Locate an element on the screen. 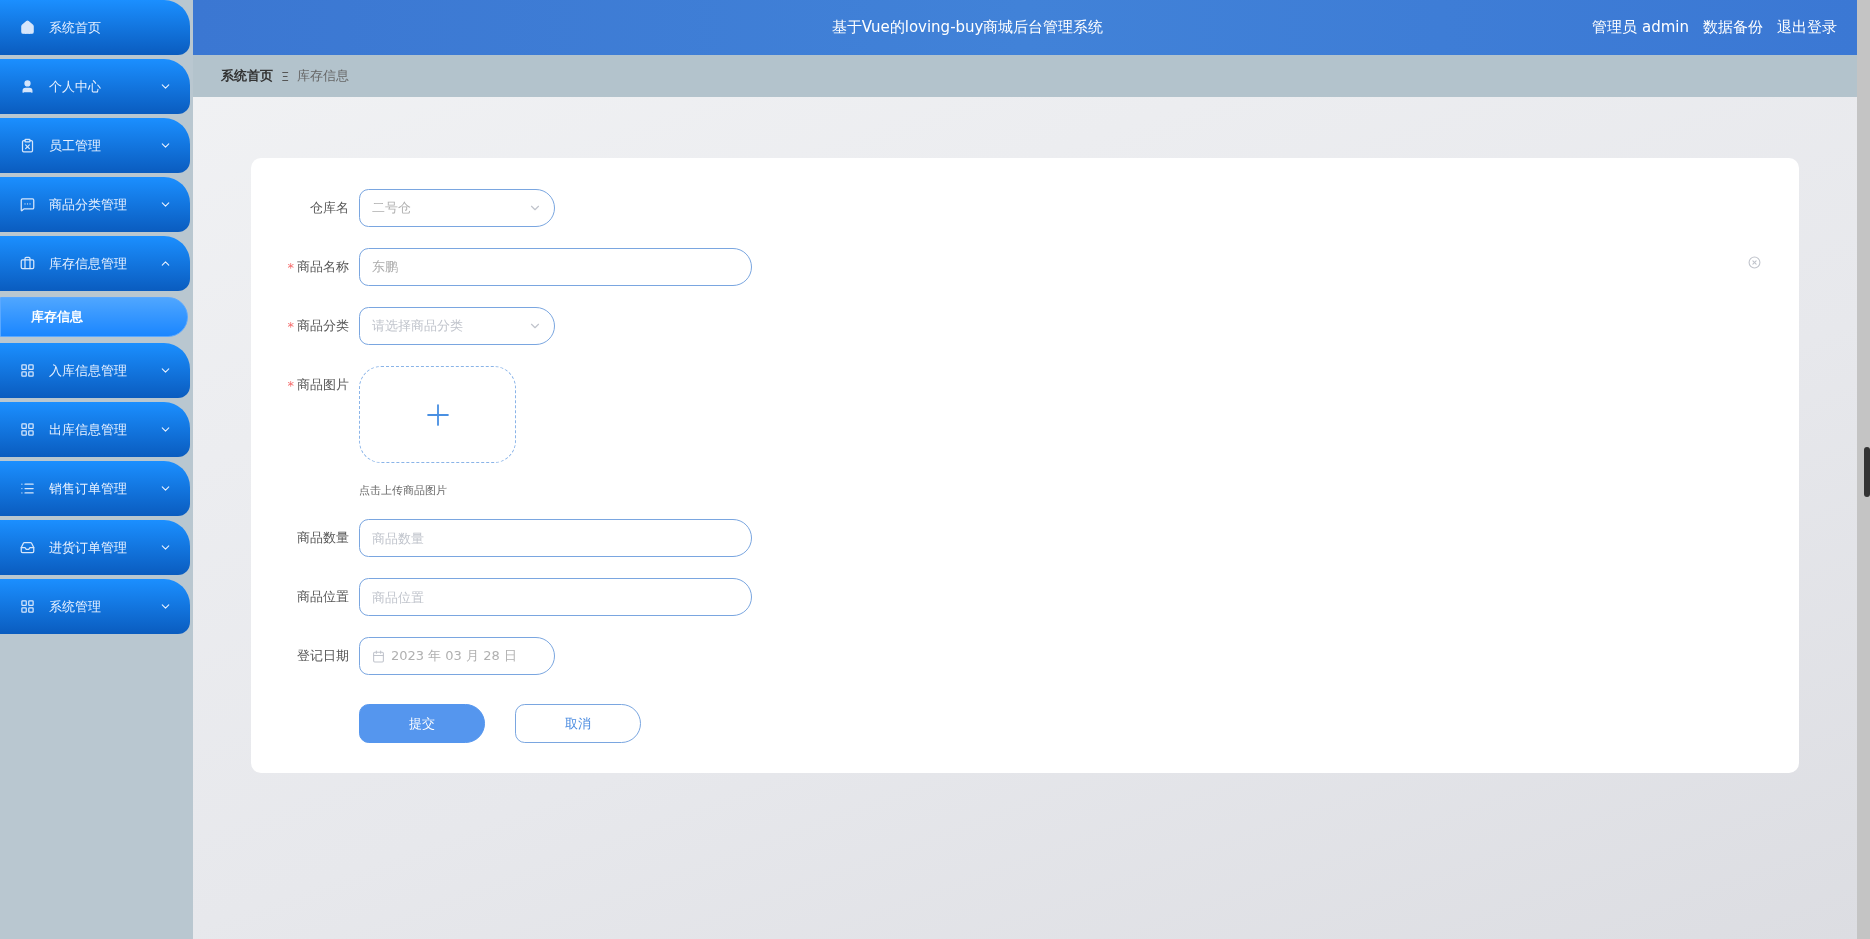  breadcrumb-link: 系统首页 is located at coordinates (247, 76).